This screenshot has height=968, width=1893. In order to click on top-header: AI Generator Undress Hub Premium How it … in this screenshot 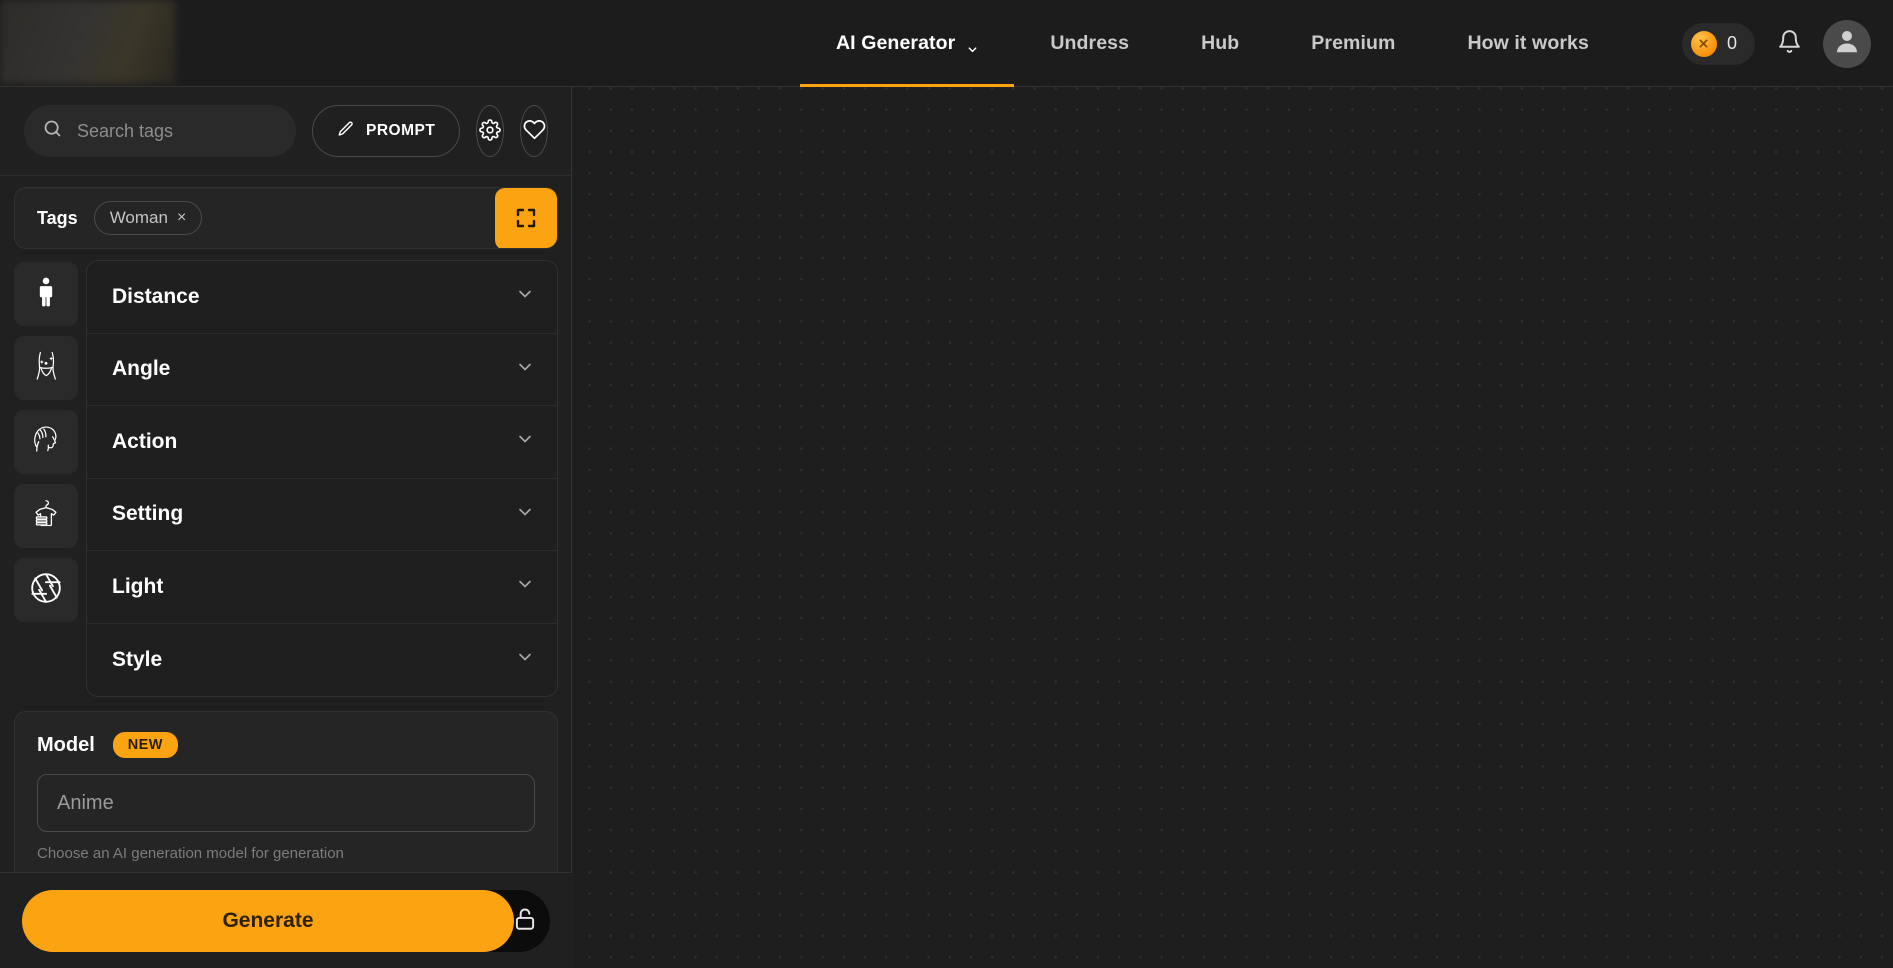, I will do `click(946, 43)`.